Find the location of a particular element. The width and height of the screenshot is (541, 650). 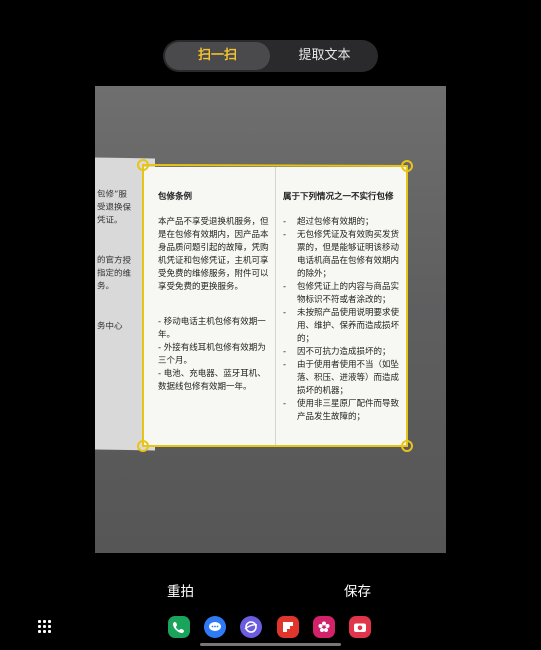

apps-grid-icon is located at coordinates (45, 627).